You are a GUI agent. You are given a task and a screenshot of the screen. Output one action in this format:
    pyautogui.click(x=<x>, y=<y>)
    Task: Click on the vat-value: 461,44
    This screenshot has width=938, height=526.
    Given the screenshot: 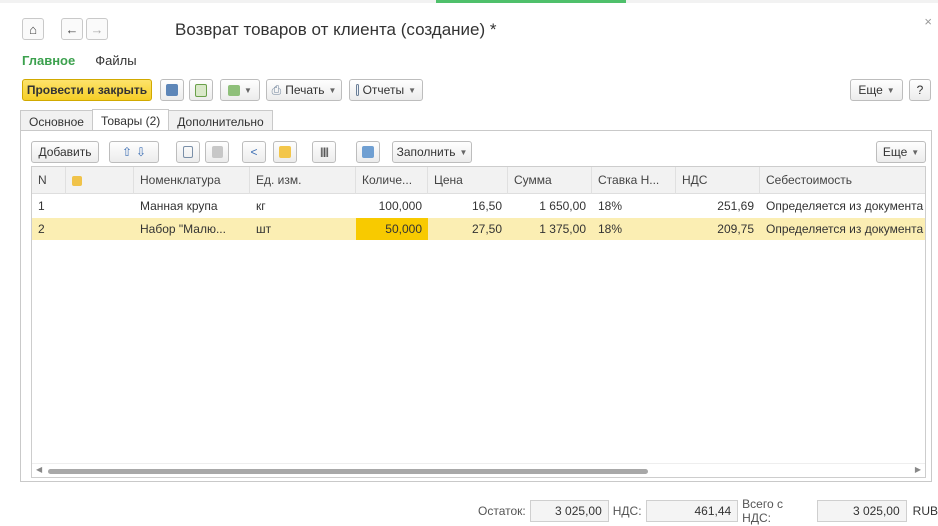 What is the action you would take?
    pyautogui.click(x=692, y=511)
    